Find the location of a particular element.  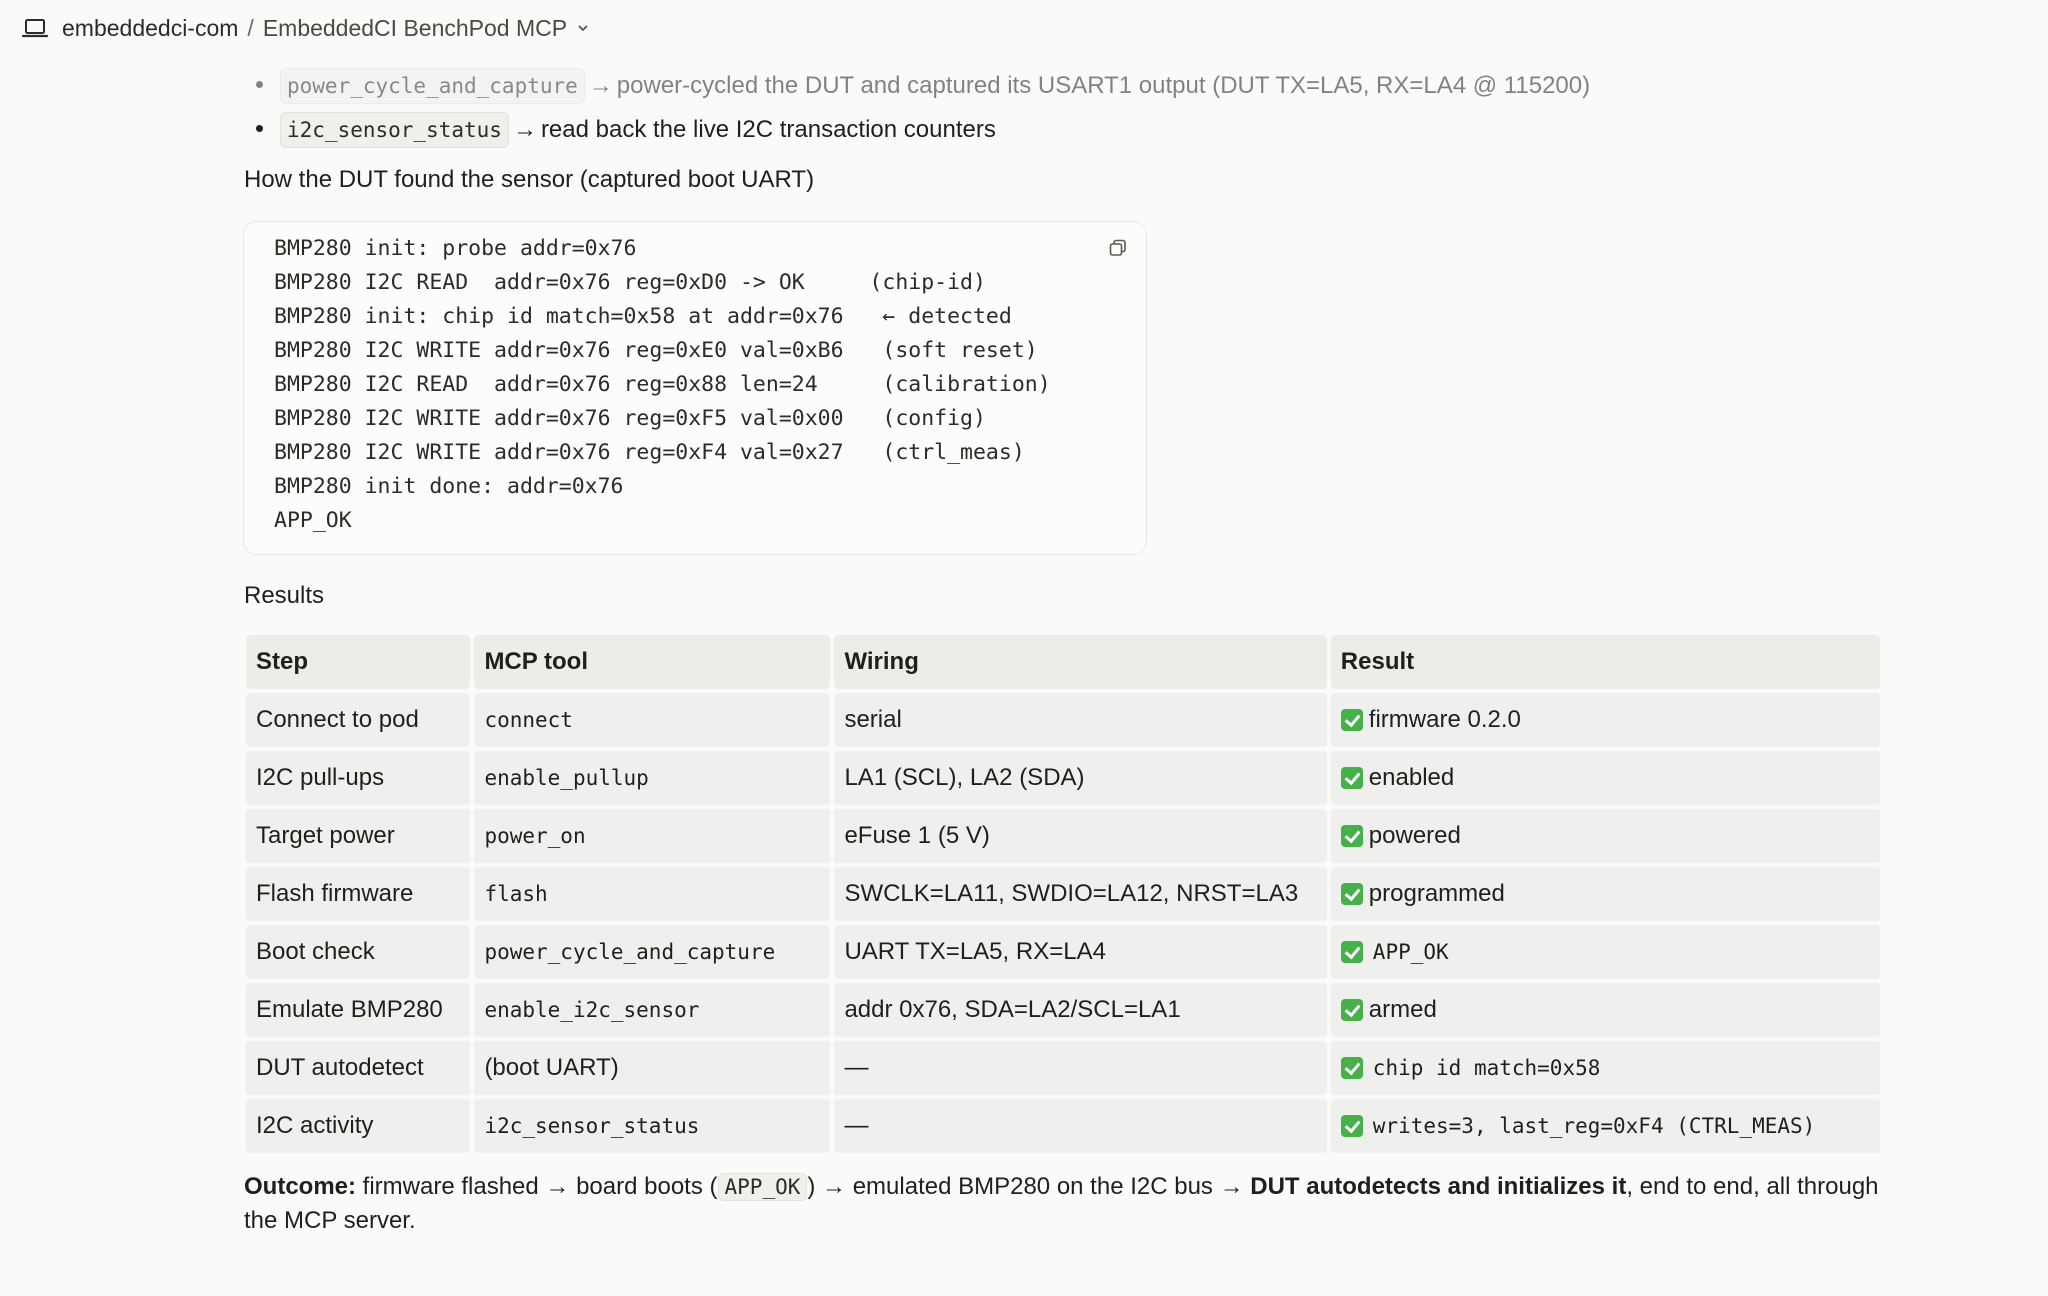

code-line: BMP280 init done: addr=0x76 is located at coordinates (449, 486).